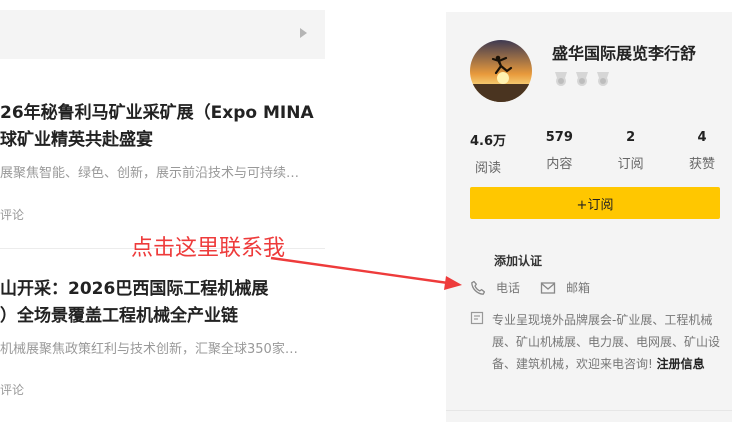 This screenshot has width=732, height=422. I want to click on article-title-line1: 山开采：2026巴西国际工程机械展, so click(162, 289).